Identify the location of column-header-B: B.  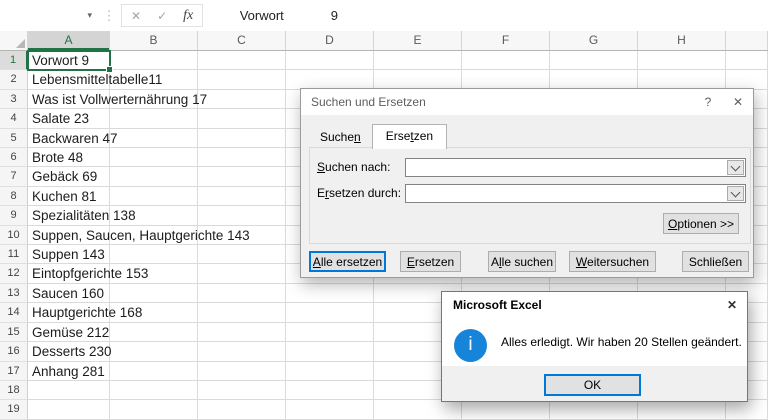
(154, 40).